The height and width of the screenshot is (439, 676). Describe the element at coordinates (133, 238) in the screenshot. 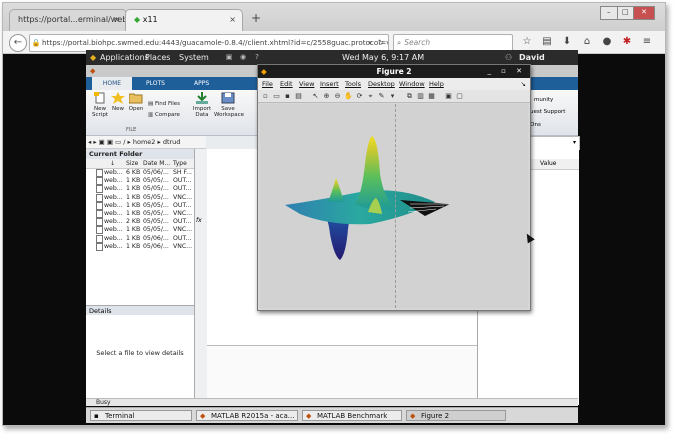

I see `file-size: 1 KB` at that location.